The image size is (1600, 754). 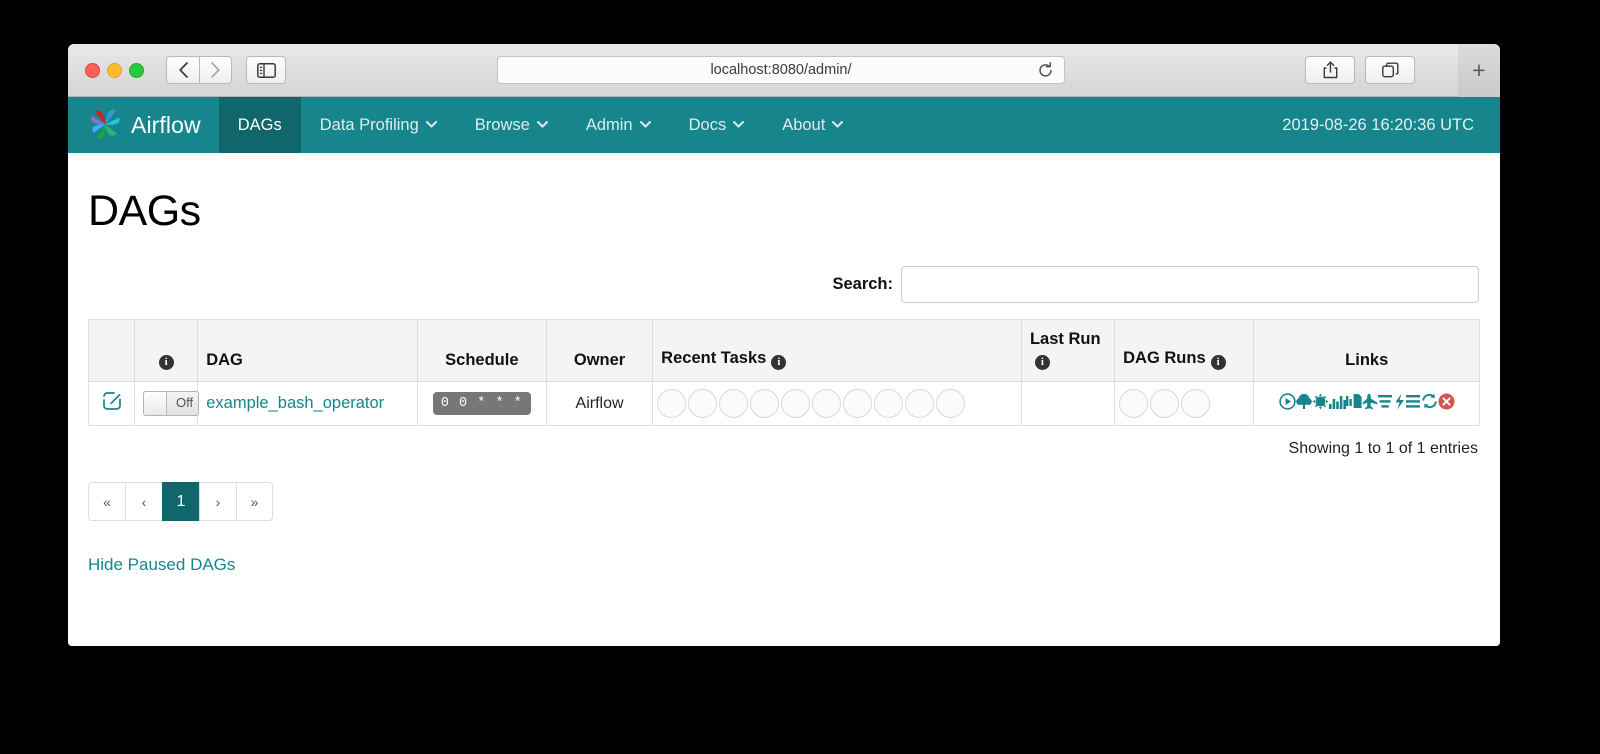 I want to click on schedule-badge: 0 0 * * *, so click(x=481, y=403).